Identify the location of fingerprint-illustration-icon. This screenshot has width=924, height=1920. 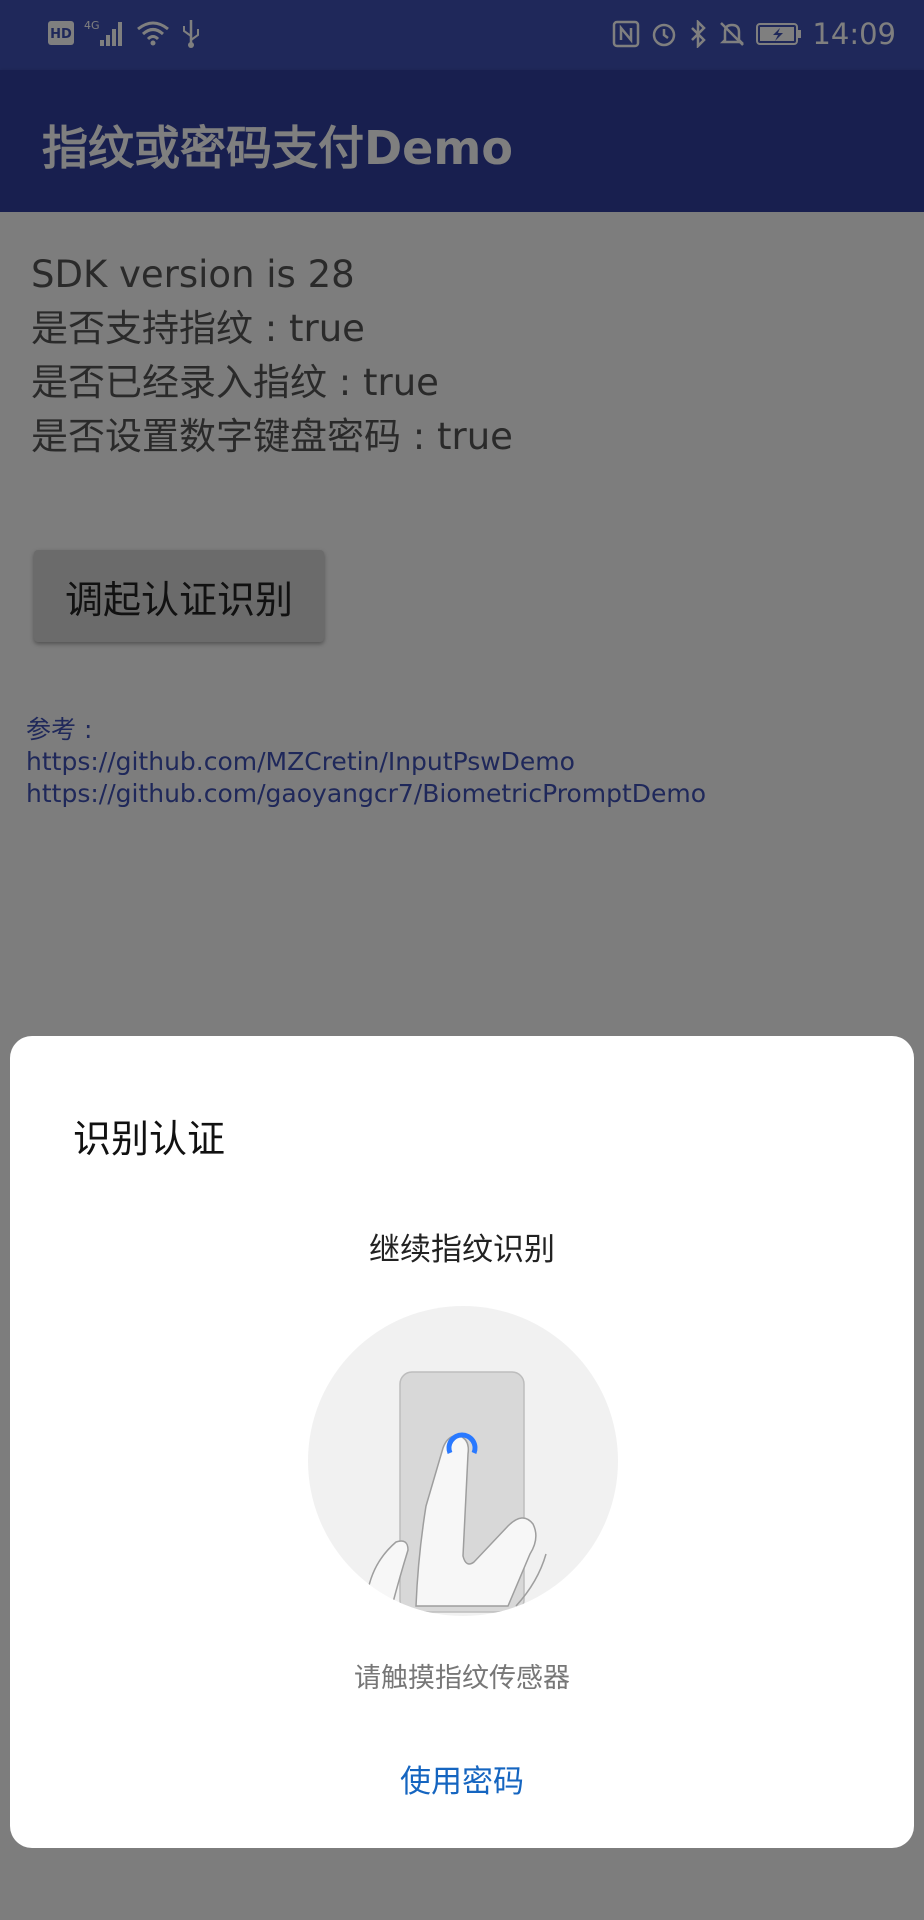
(463, 1461).